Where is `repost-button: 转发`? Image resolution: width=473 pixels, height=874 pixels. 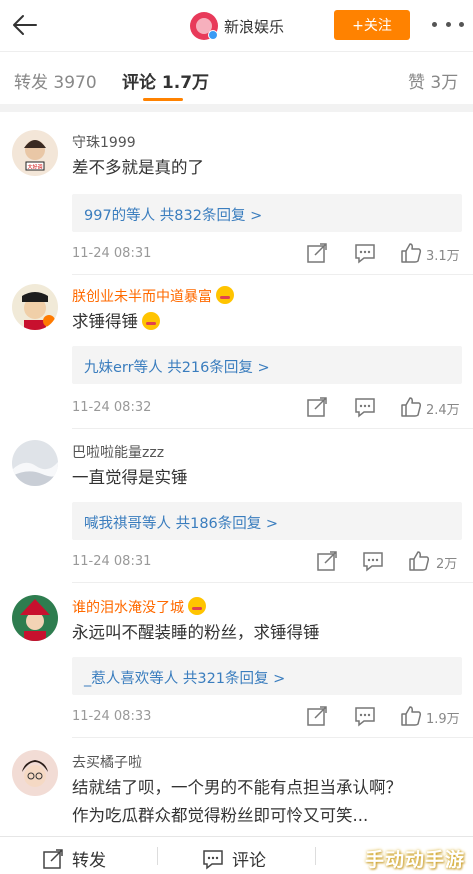
repost-button: 转发 is located at coordinates (74, 858).